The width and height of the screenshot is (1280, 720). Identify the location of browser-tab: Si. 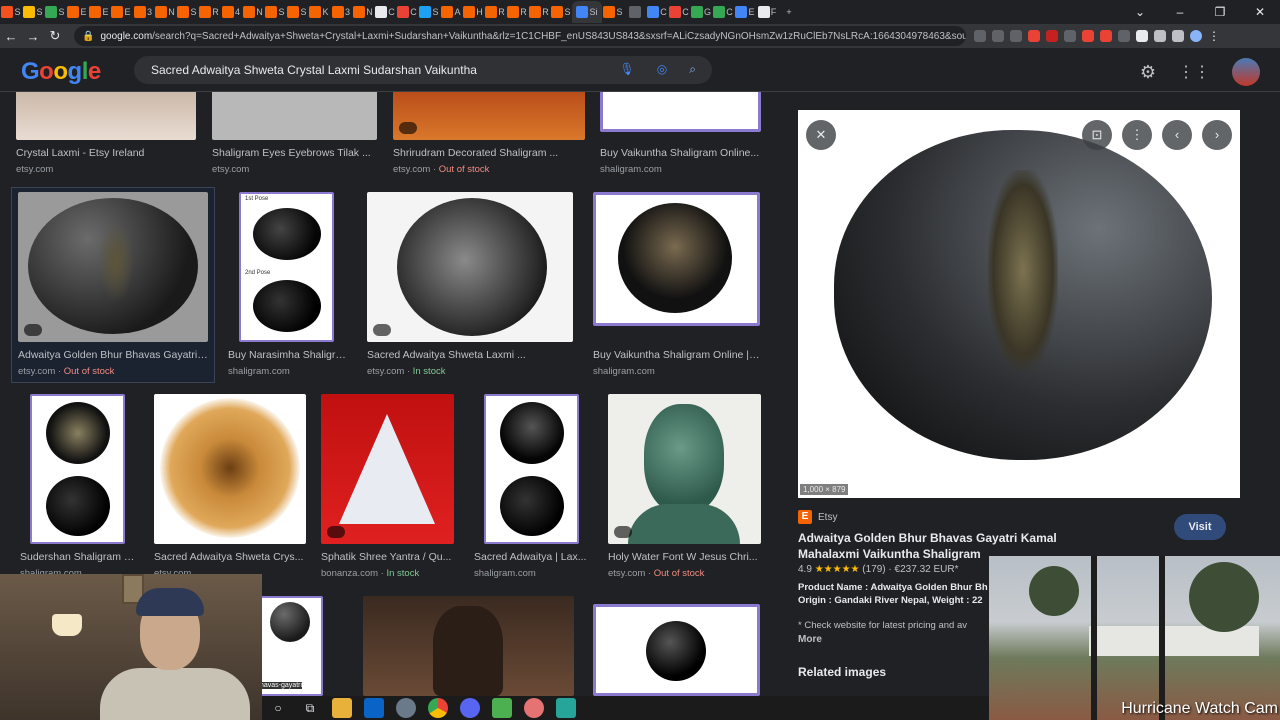
(587, 12).